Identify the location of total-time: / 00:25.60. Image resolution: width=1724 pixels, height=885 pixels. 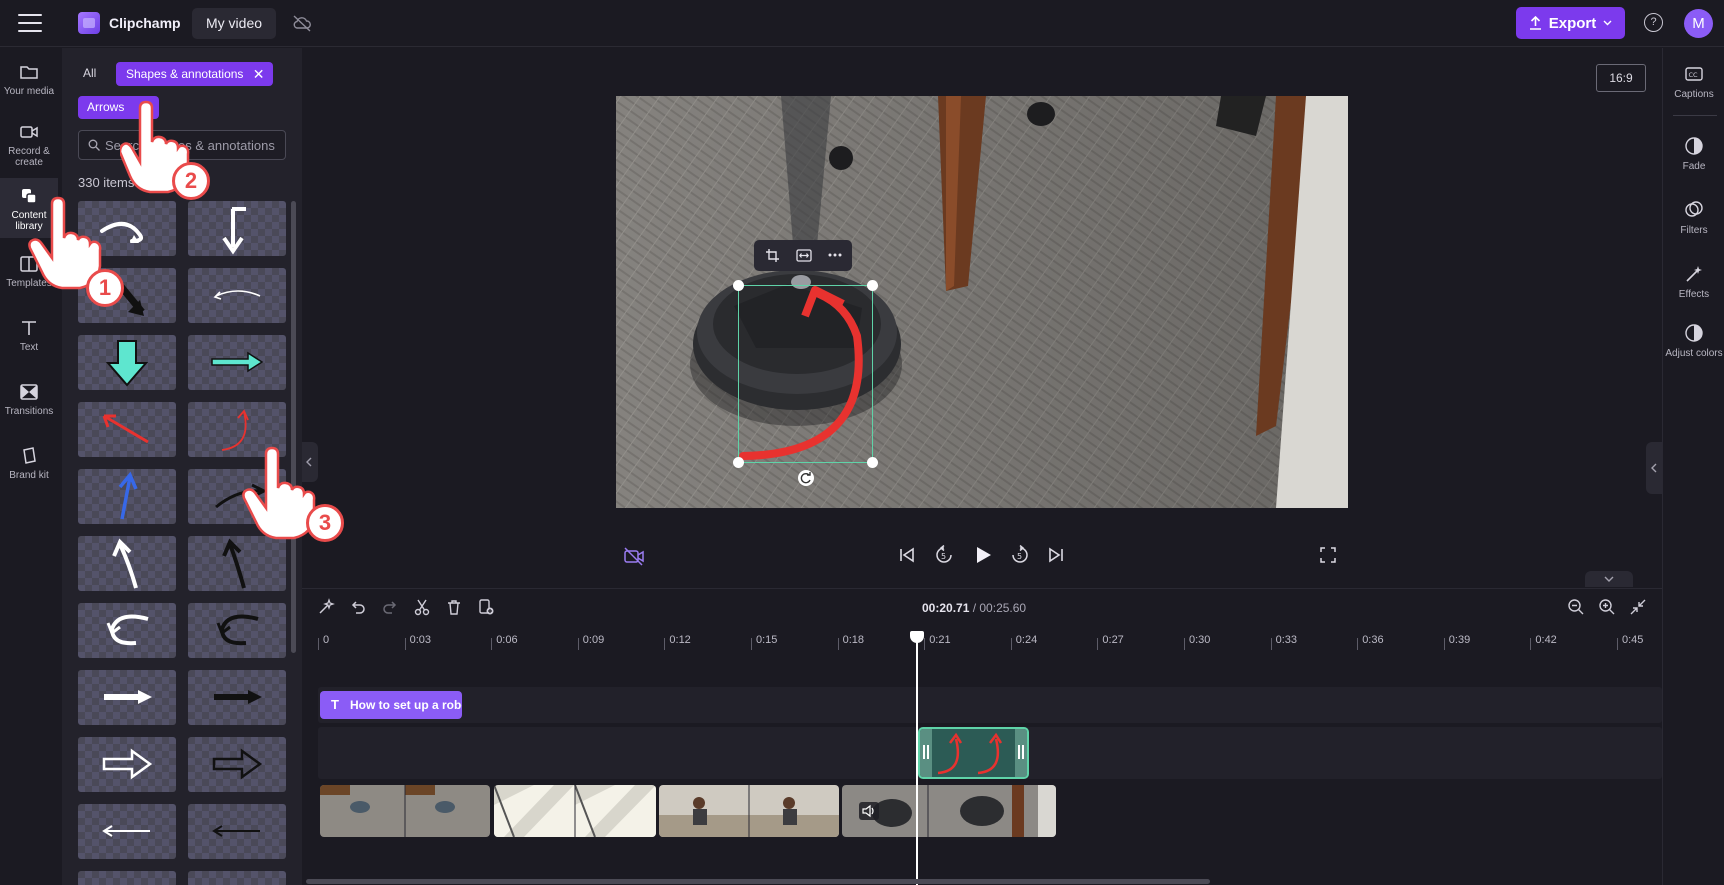
(999, 608).